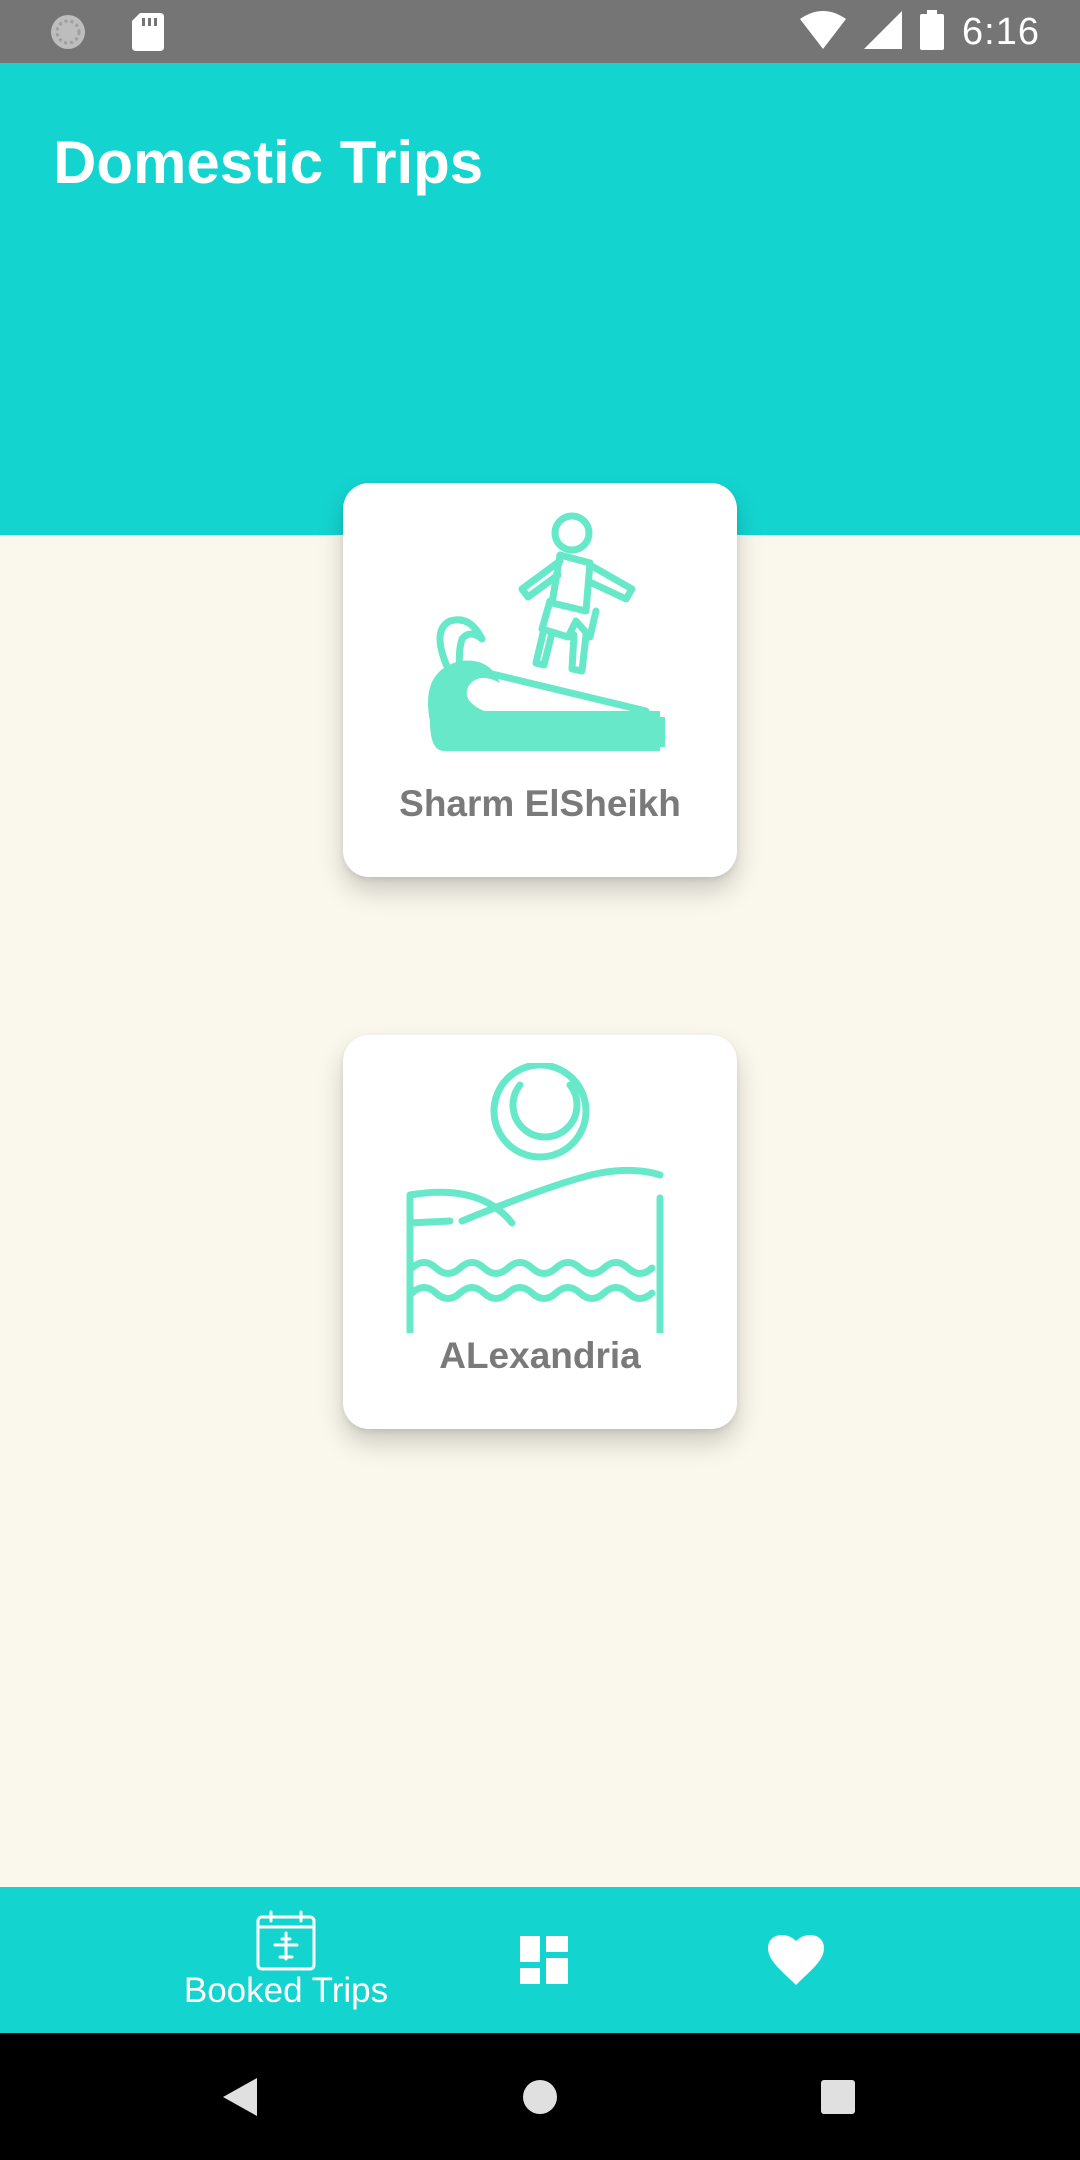 The image size is (1080, 2160). Describe the element at coordinates (286, 1990) in the screenshot. I see `nav-label-booked-trips: Booked Trips` at that location.